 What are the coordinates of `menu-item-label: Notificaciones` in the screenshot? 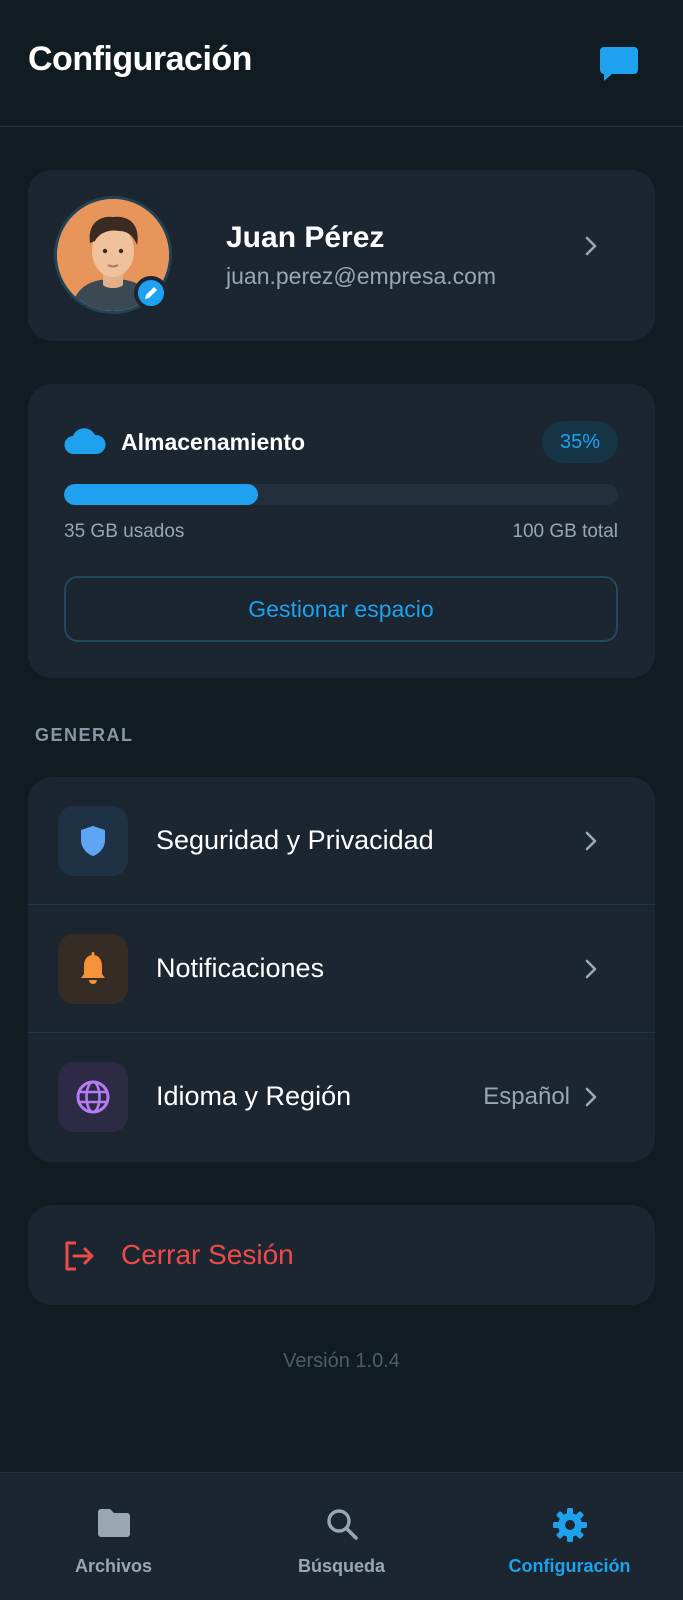 It's located at (240, 968).